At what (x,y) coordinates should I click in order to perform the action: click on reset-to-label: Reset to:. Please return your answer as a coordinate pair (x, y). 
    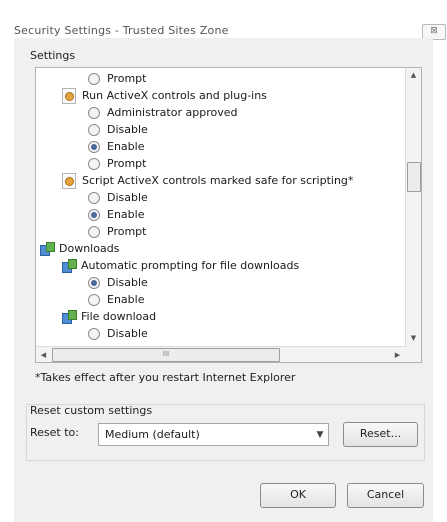
    Looking at the image, I should click on (54, 432).